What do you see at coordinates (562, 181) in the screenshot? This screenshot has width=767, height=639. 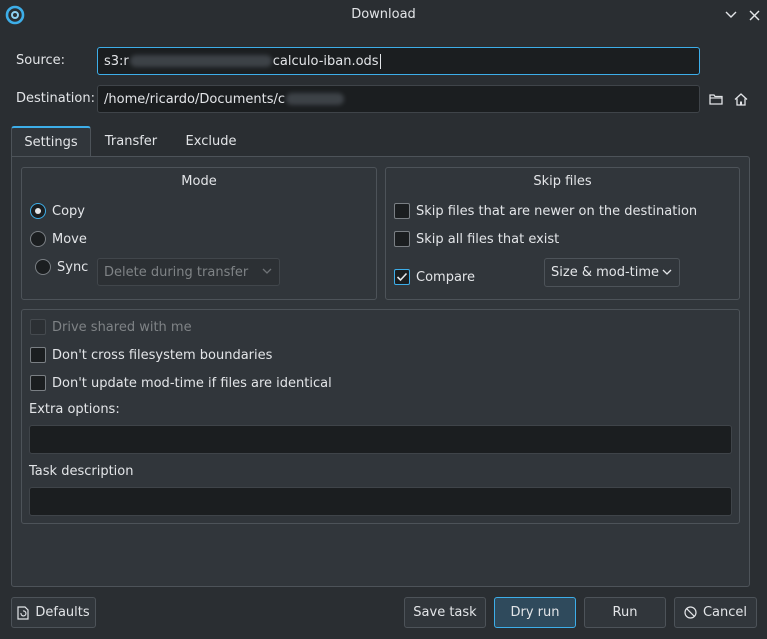 I see `skip-files-group-title: Skip files` at bounding box center [562, 181].